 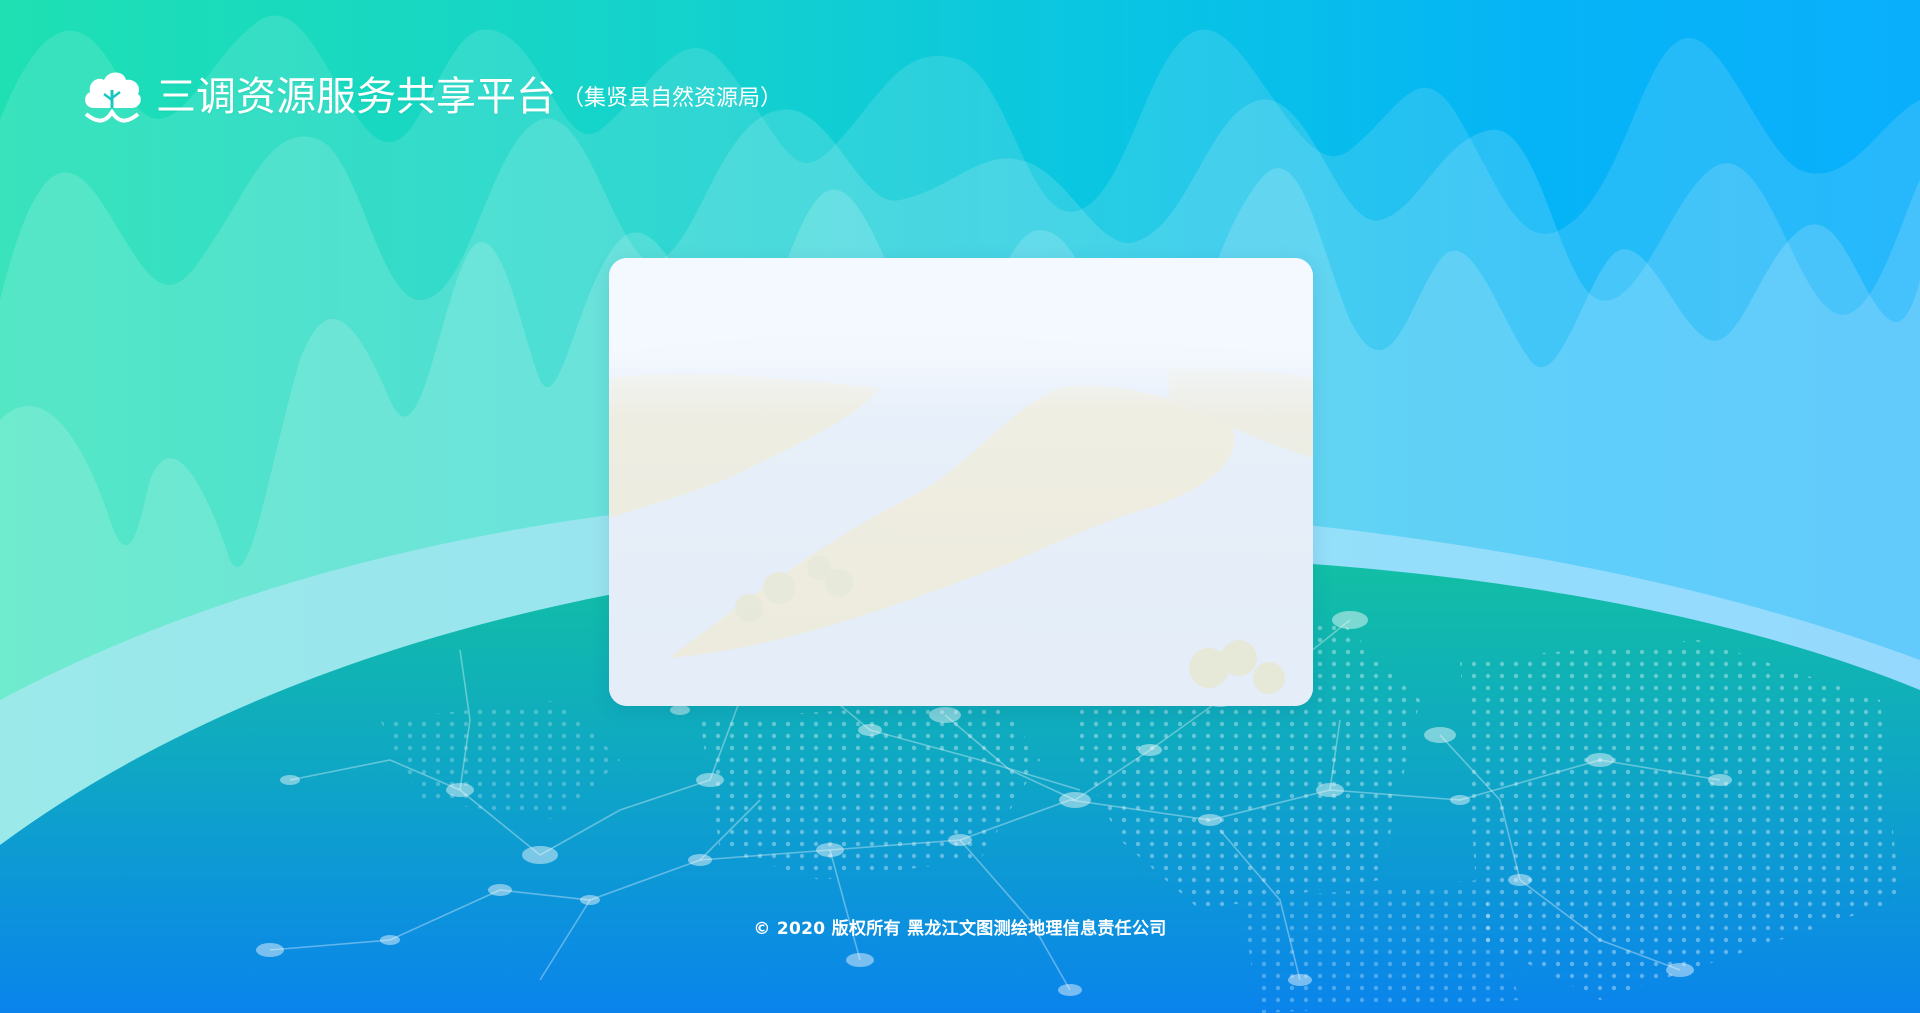 What do you see at coordinates (960, 929) in the screenshot?
I see `copyright-footer: © 2020 版权所有 黑龙江文图测绘地理信息责任公司` at bounding box center [960, 929].